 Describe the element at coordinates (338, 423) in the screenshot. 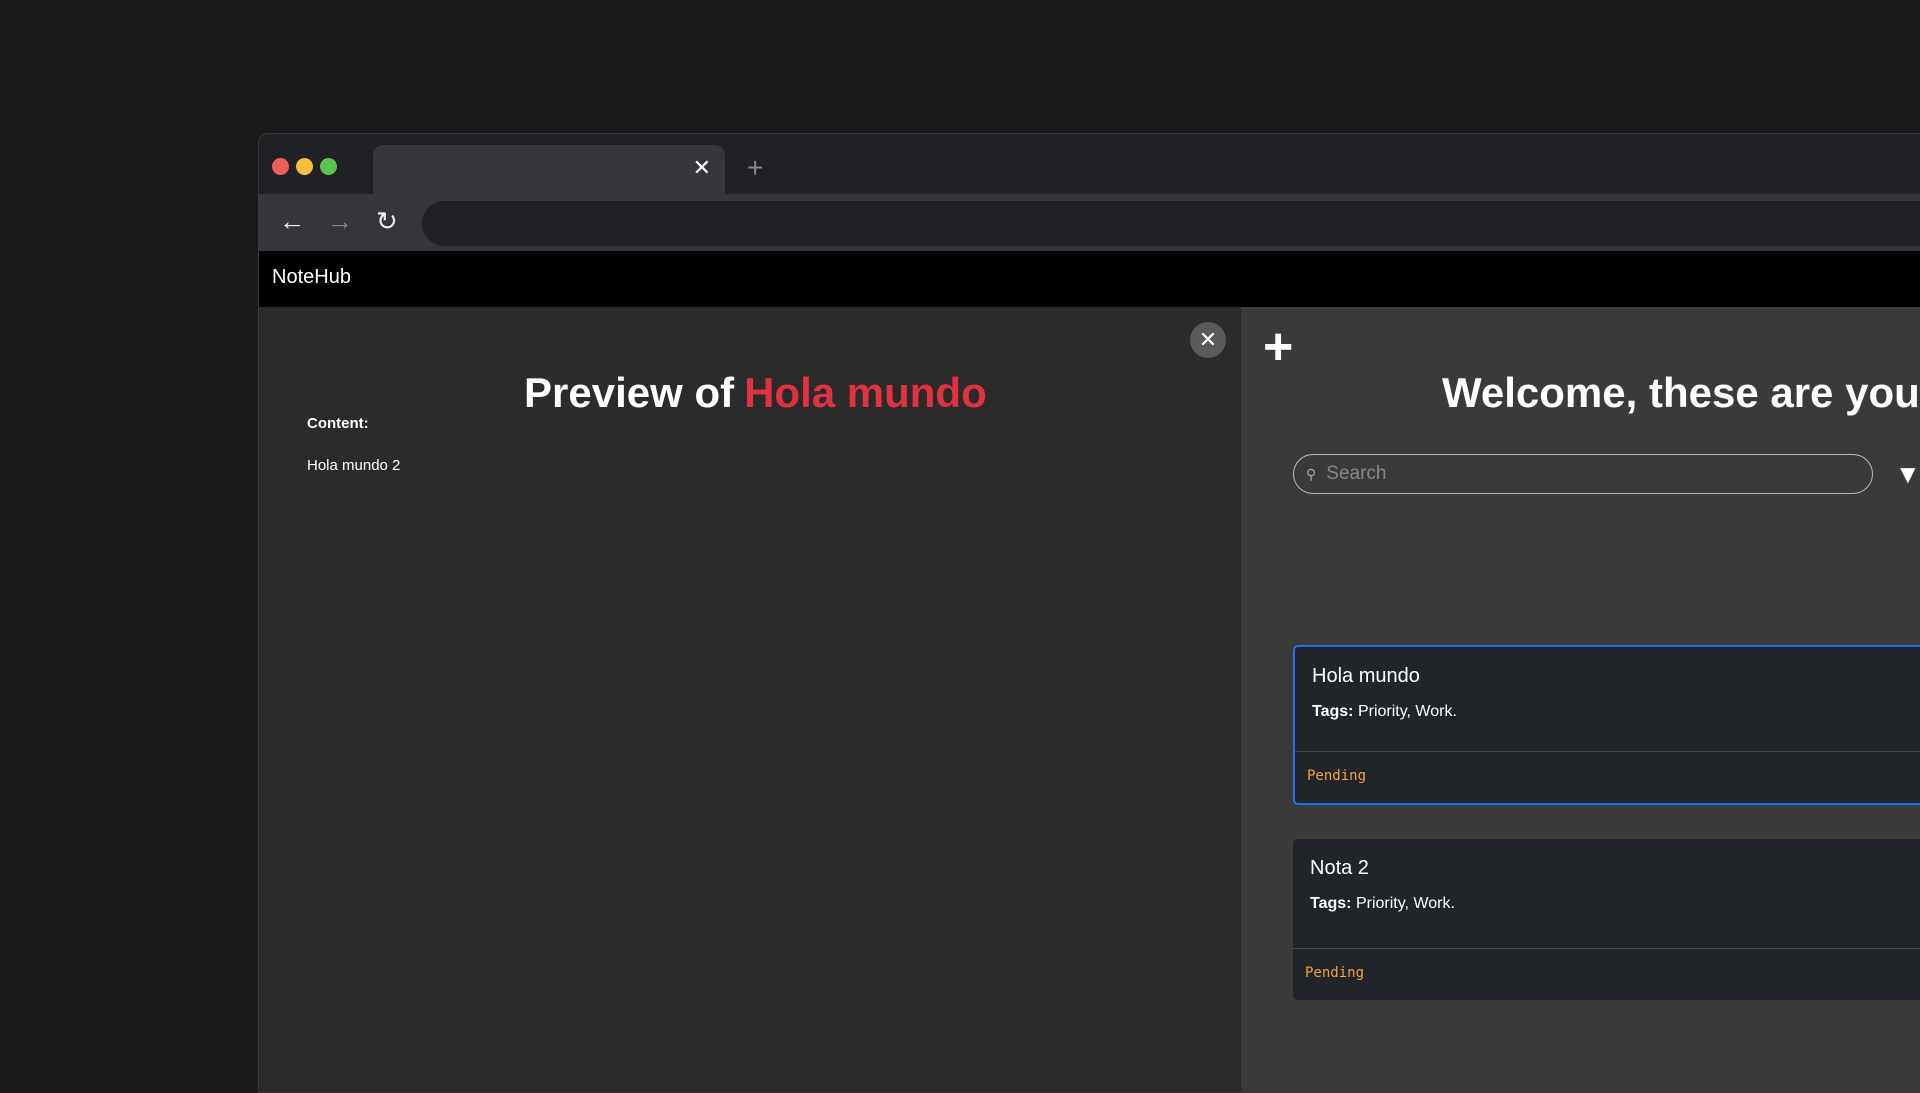

I see `content-label: Content:` at that location.